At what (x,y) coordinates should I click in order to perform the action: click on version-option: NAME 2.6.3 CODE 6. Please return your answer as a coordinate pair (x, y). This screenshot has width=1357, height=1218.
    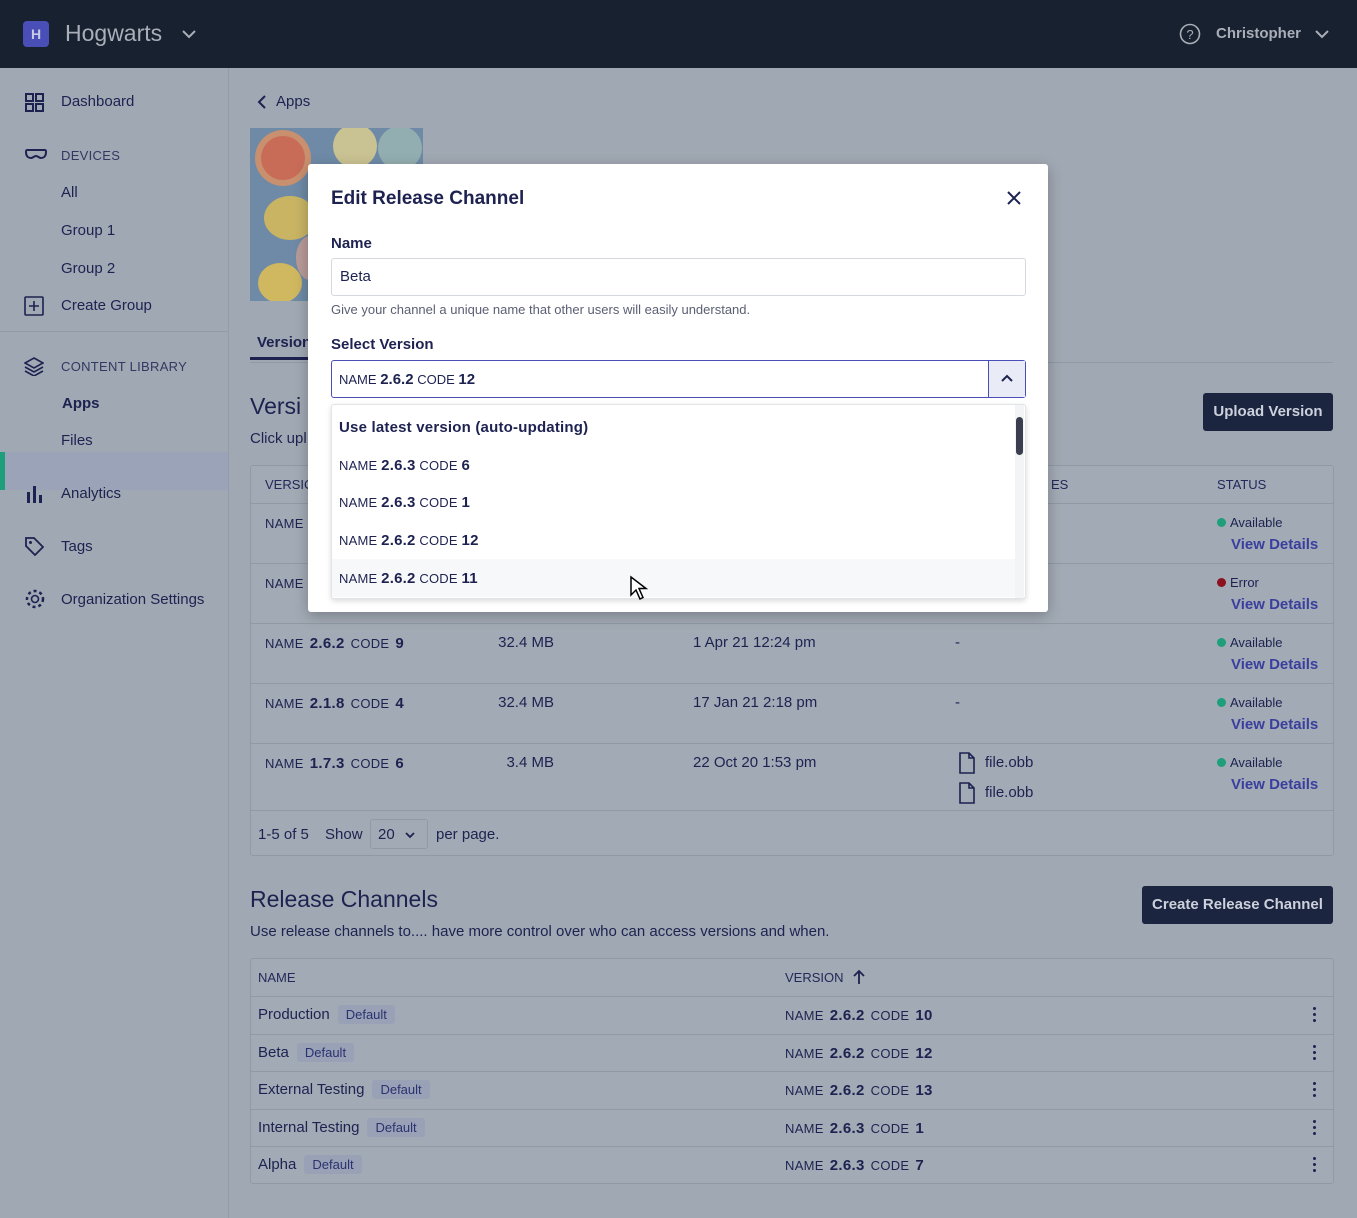
    Looking at the image, I should click on (674, 465).